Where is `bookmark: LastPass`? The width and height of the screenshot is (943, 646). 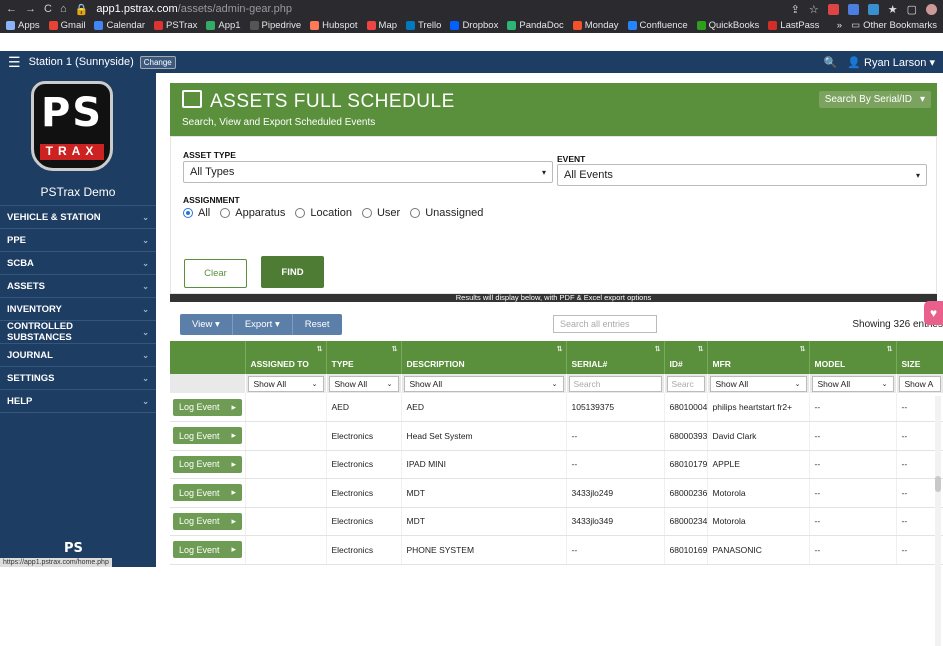 bookmark: LastPass is located at coordinates (793, 25).